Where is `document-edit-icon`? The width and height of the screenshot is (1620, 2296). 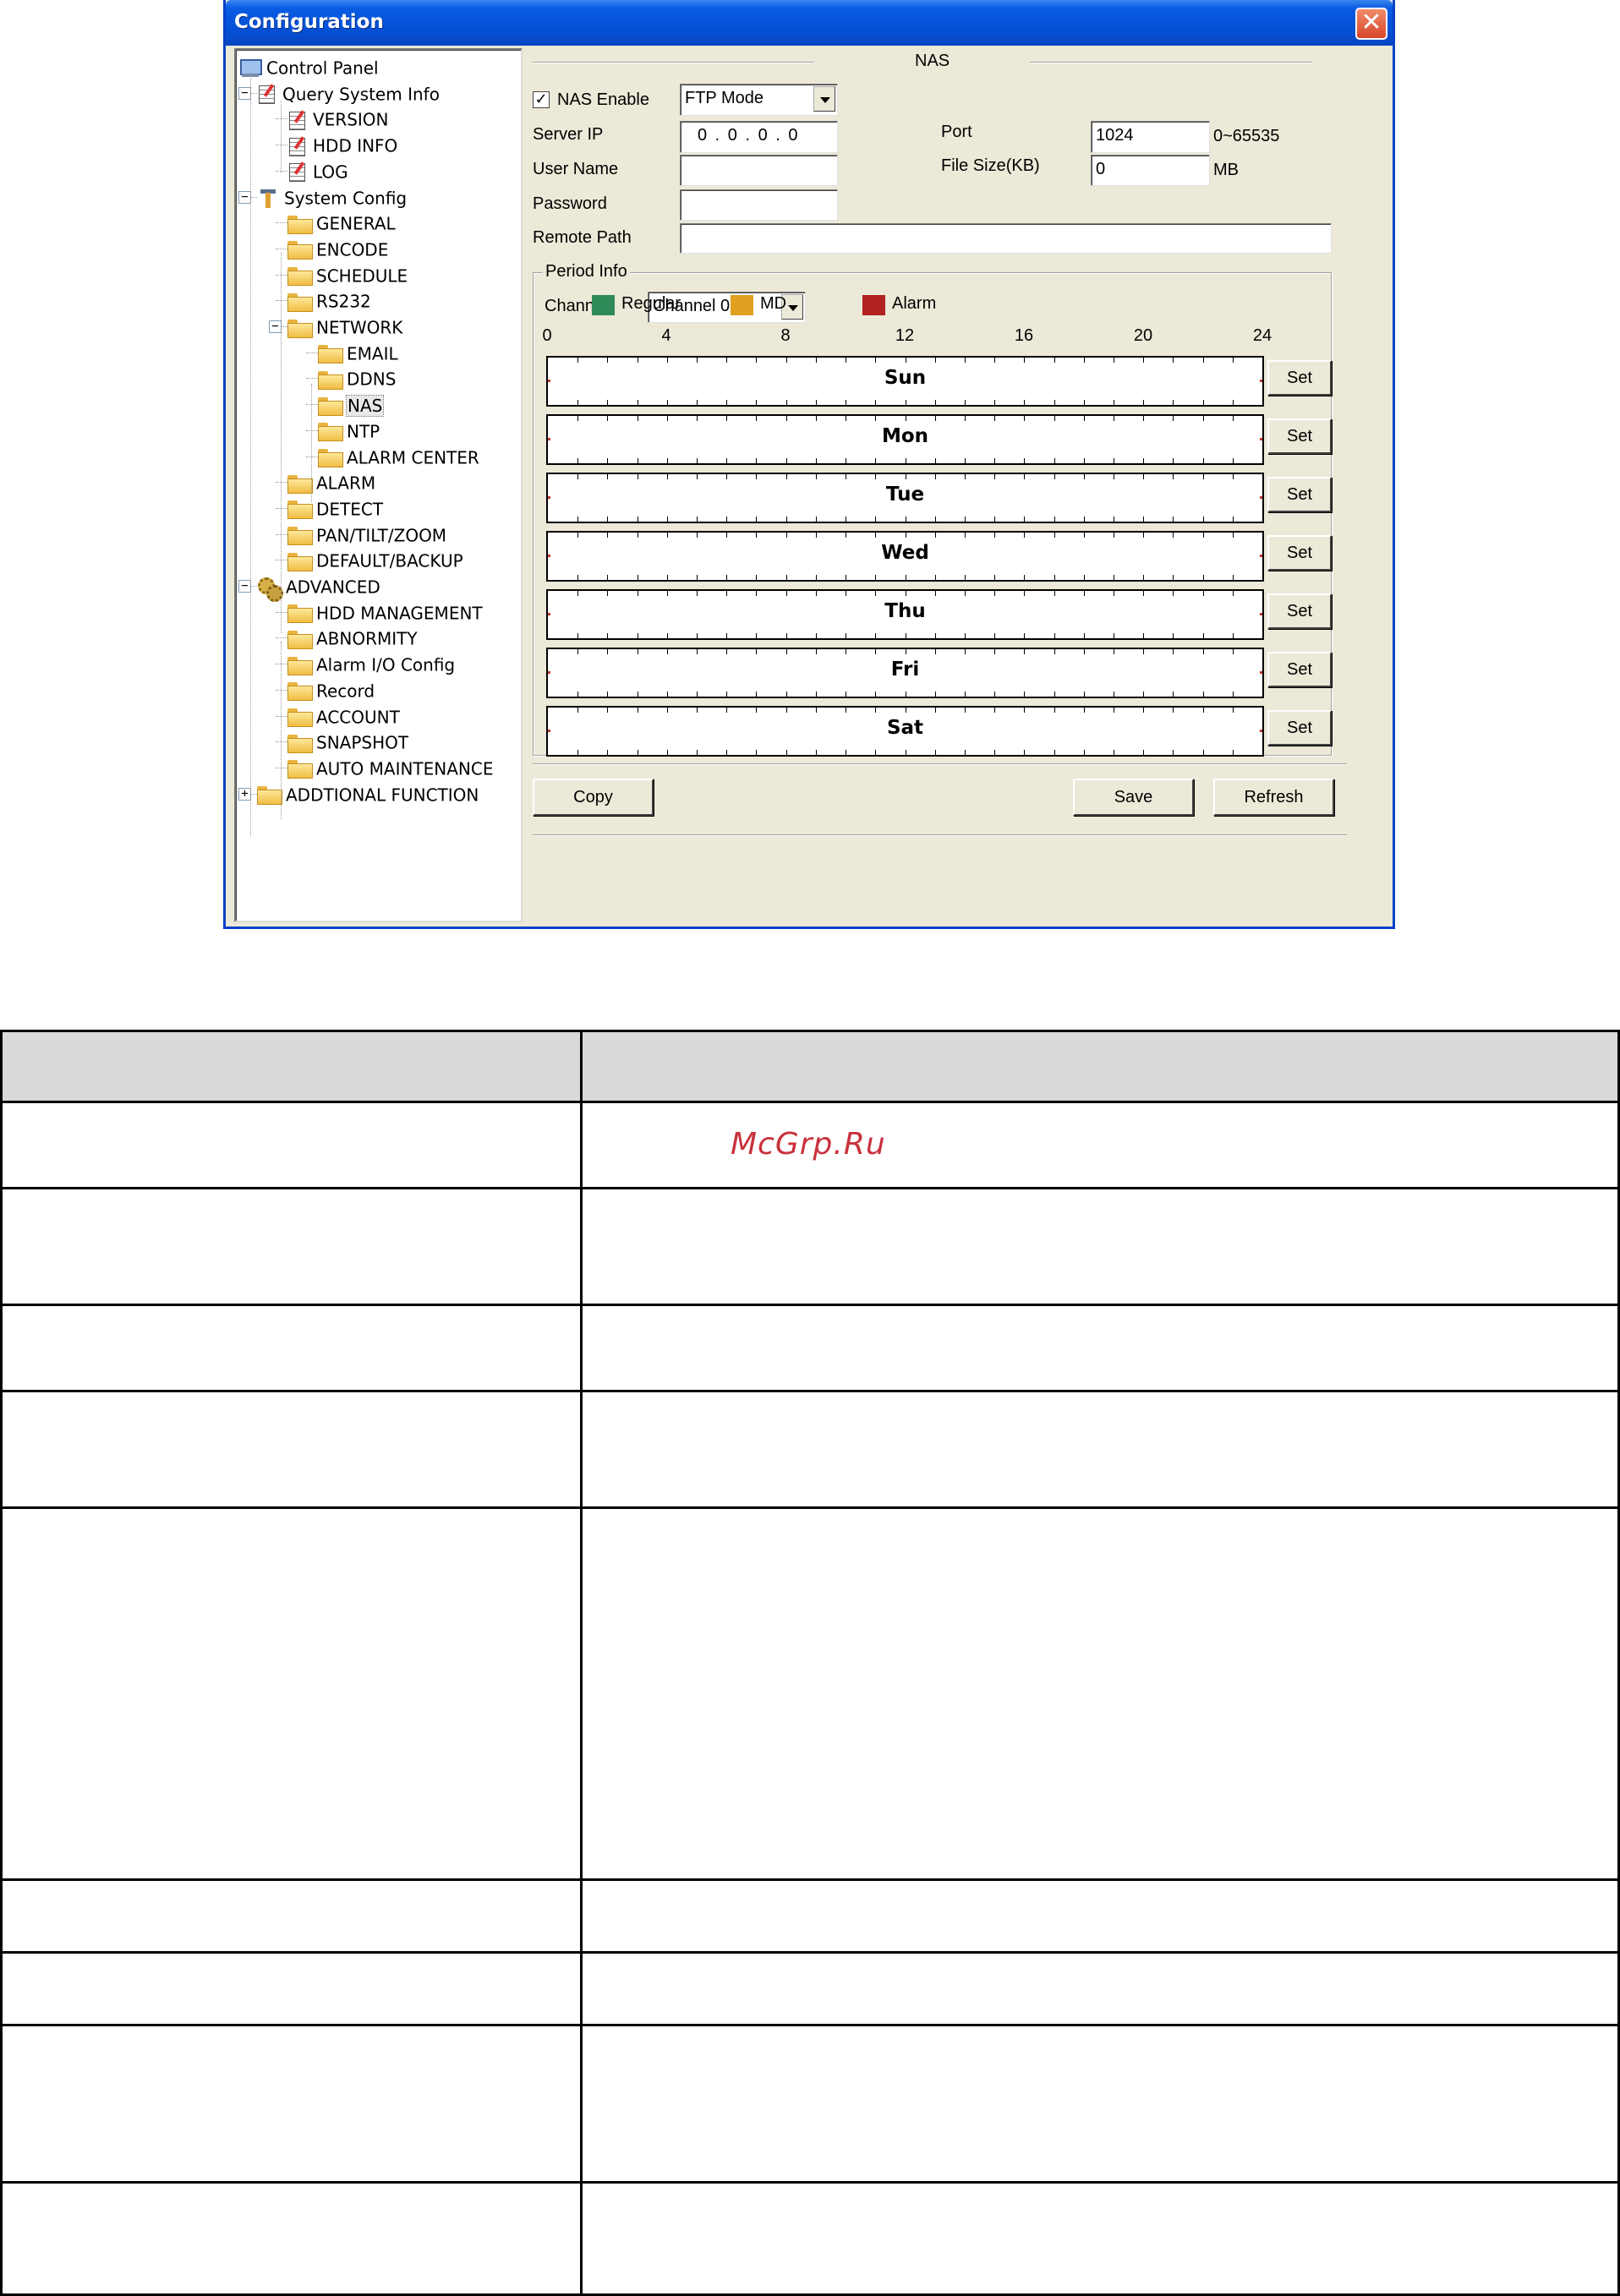
document-edit-icon is located at coordinates (297, 172).